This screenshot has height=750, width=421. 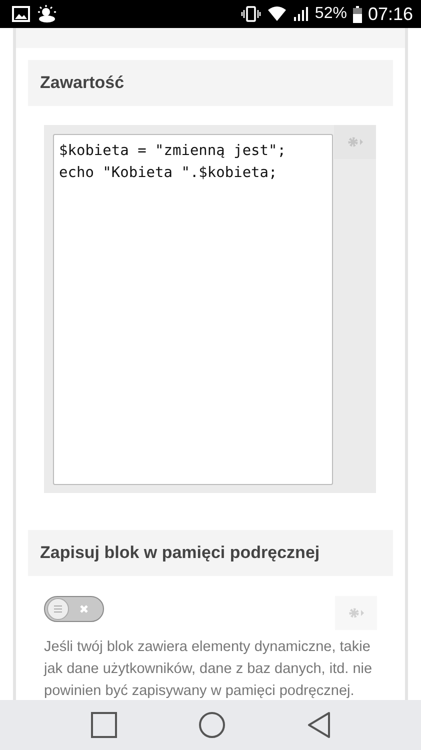 I want to click on battery-percent: 52%, so click(x=330, y=14).